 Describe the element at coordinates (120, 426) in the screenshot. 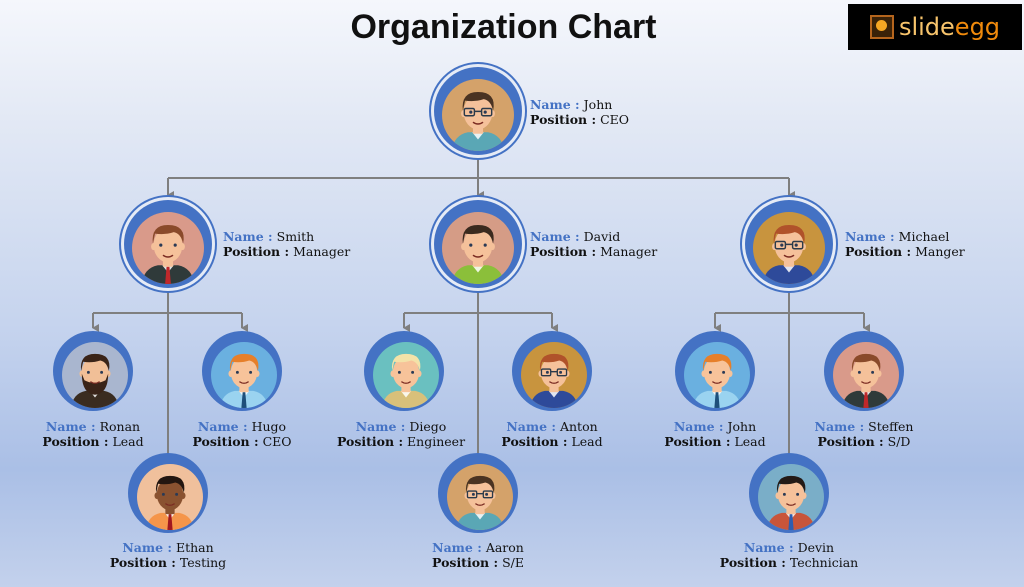

I see `name-value: Ronan` at that location.